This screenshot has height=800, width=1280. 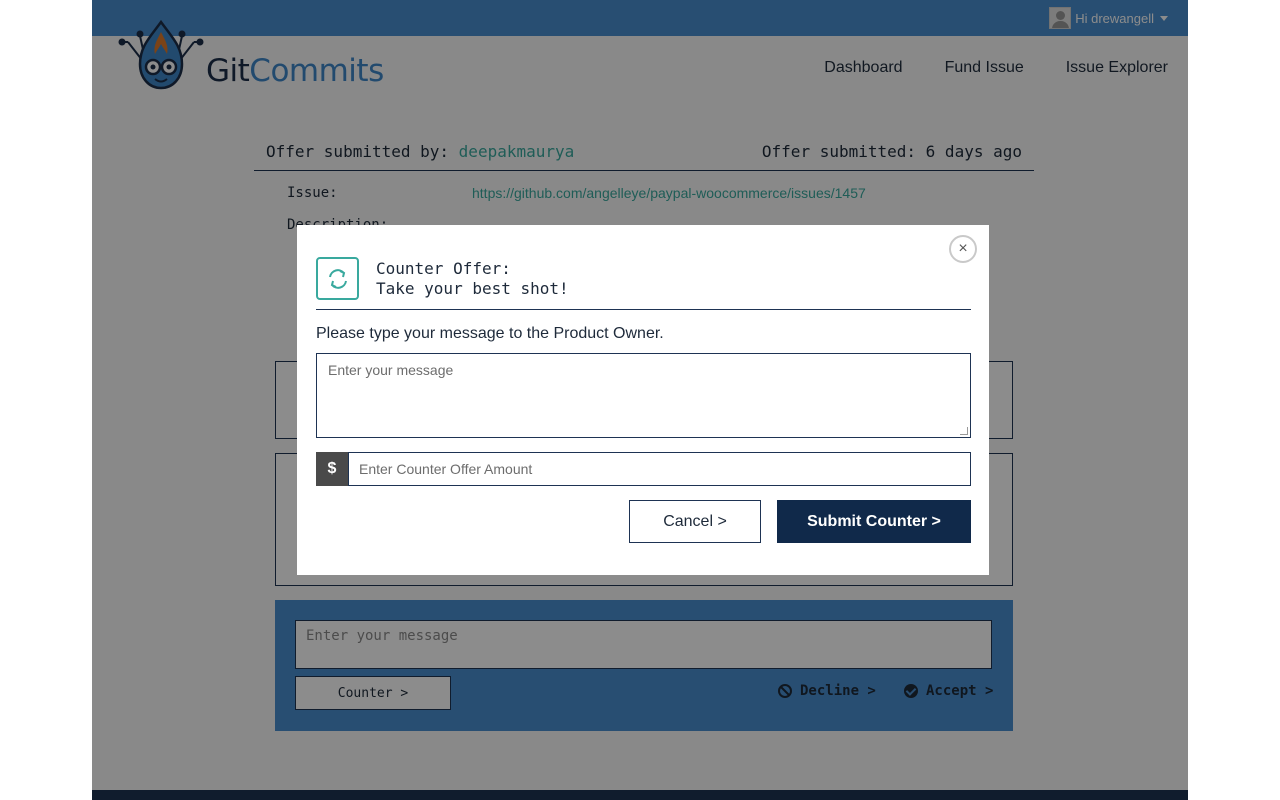 What do you see at coordinates (643, 395) in the screenshot?
I see `counter-message-input: Enter your message` at bounding box center [643, 395].